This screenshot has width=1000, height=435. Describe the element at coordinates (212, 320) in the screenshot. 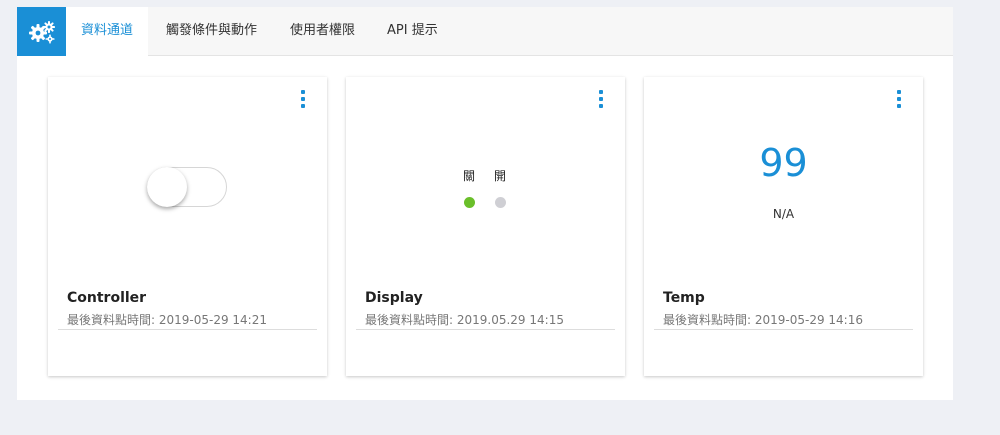

I see `time-value: 2019-05-29 14:21` at that location.